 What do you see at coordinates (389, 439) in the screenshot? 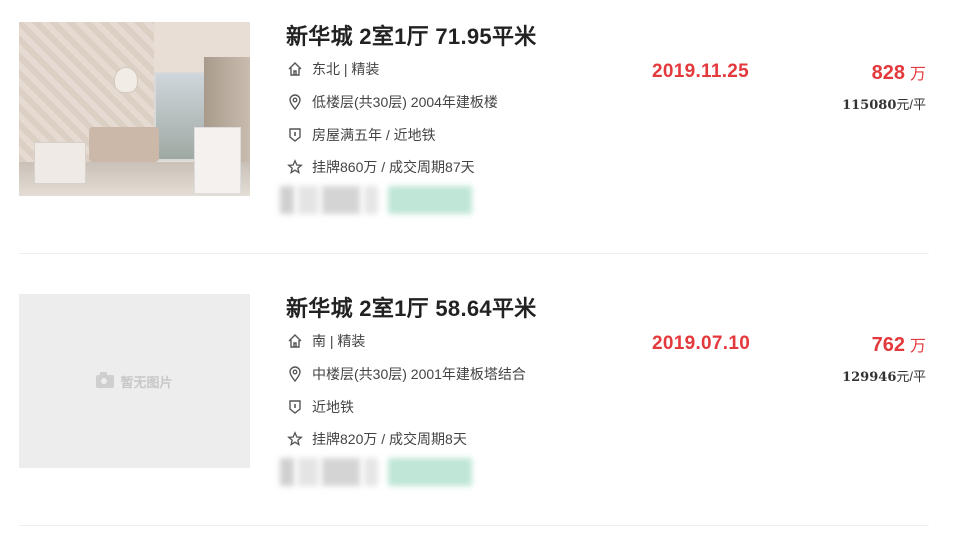
I see `listing-cycle: 挂牌820万 / 成交周期8天` at bounding box center [389, 439].